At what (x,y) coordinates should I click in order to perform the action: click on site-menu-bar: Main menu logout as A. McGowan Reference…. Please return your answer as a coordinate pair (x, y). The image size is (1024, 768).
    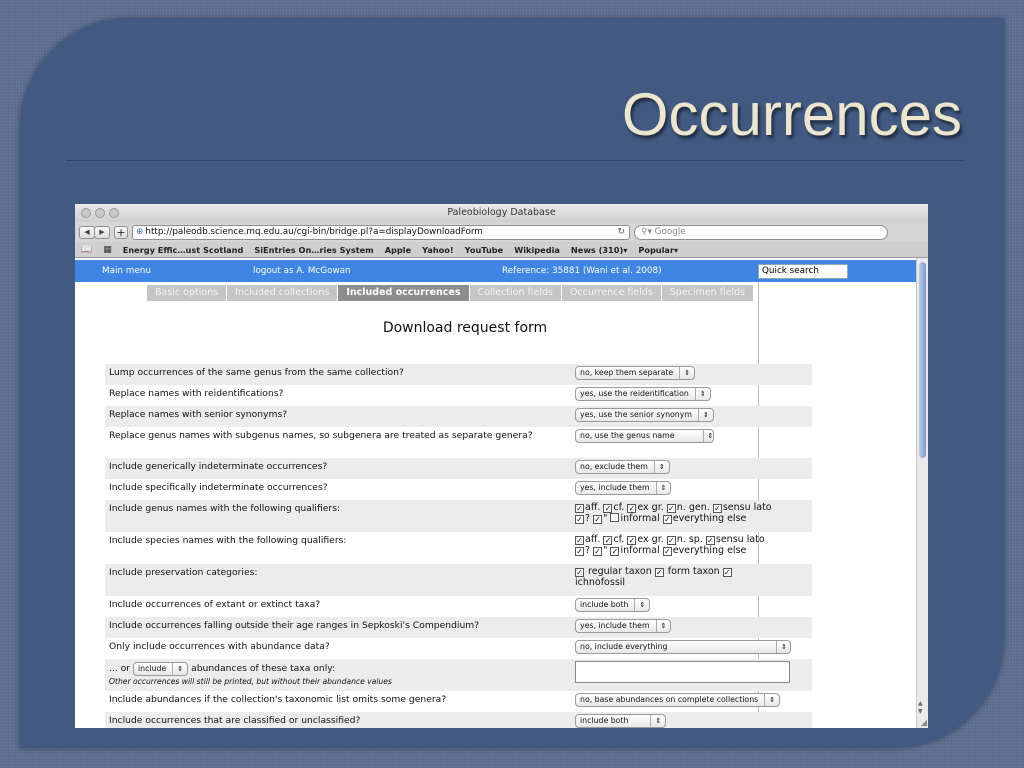
    Looking at the image, I should click on (495, 271).